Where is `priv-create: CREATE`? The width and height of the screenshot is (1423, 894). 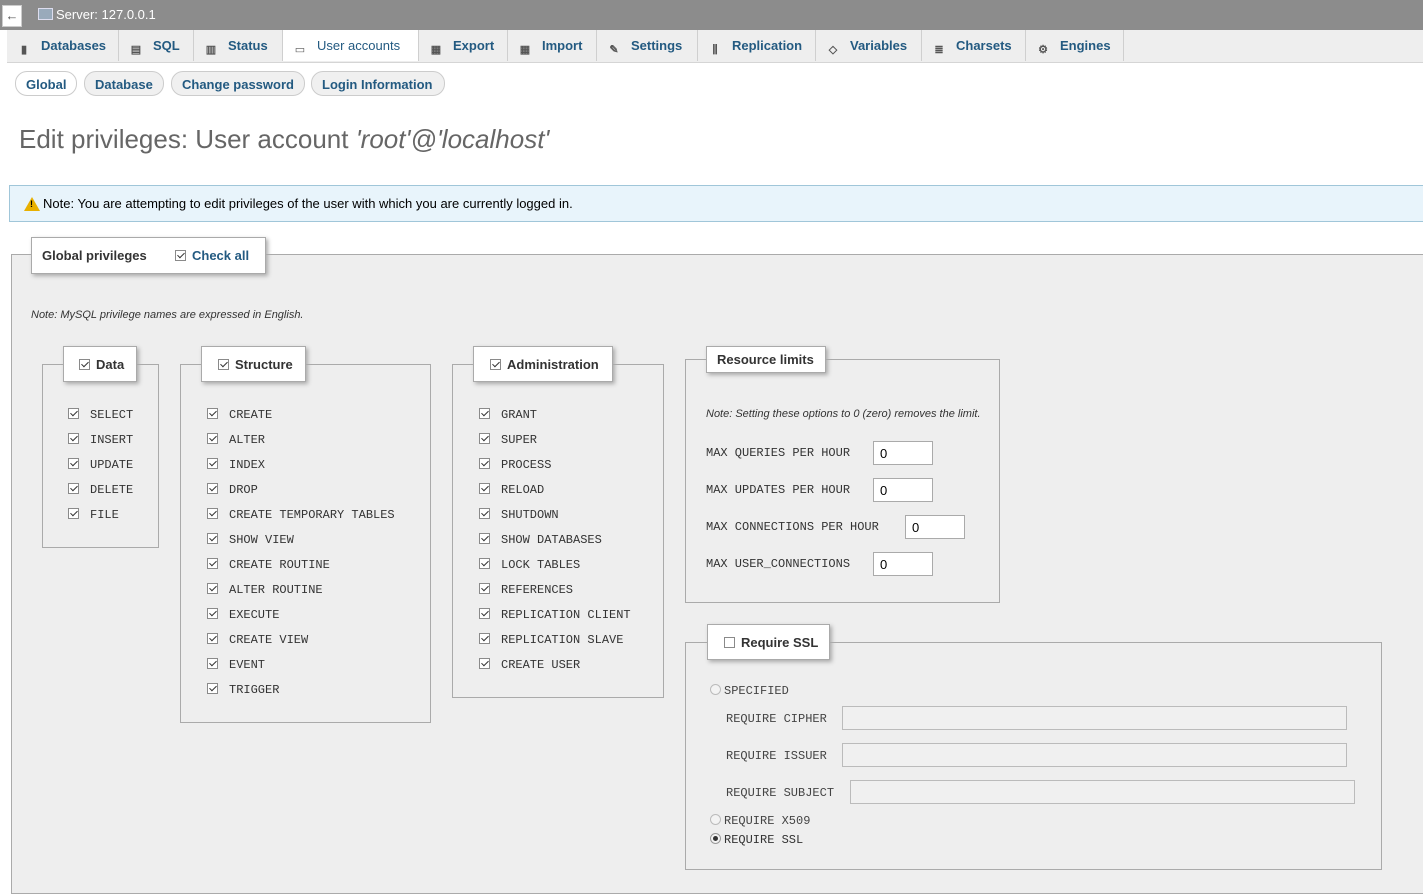
priv-create: CREATE is located at coordinates (239, 415).